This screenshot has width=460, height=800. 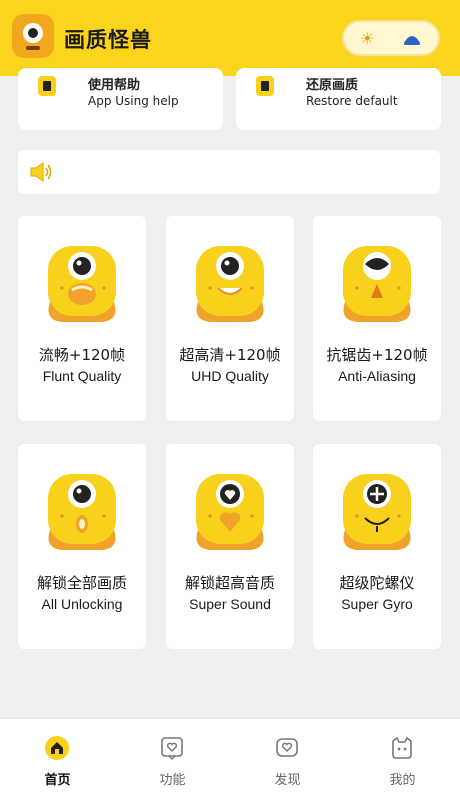 What do you see at coordinates (230, 284) in the screenshot?
I see `monster-uhd-icon` at bounding box center [230, 284].